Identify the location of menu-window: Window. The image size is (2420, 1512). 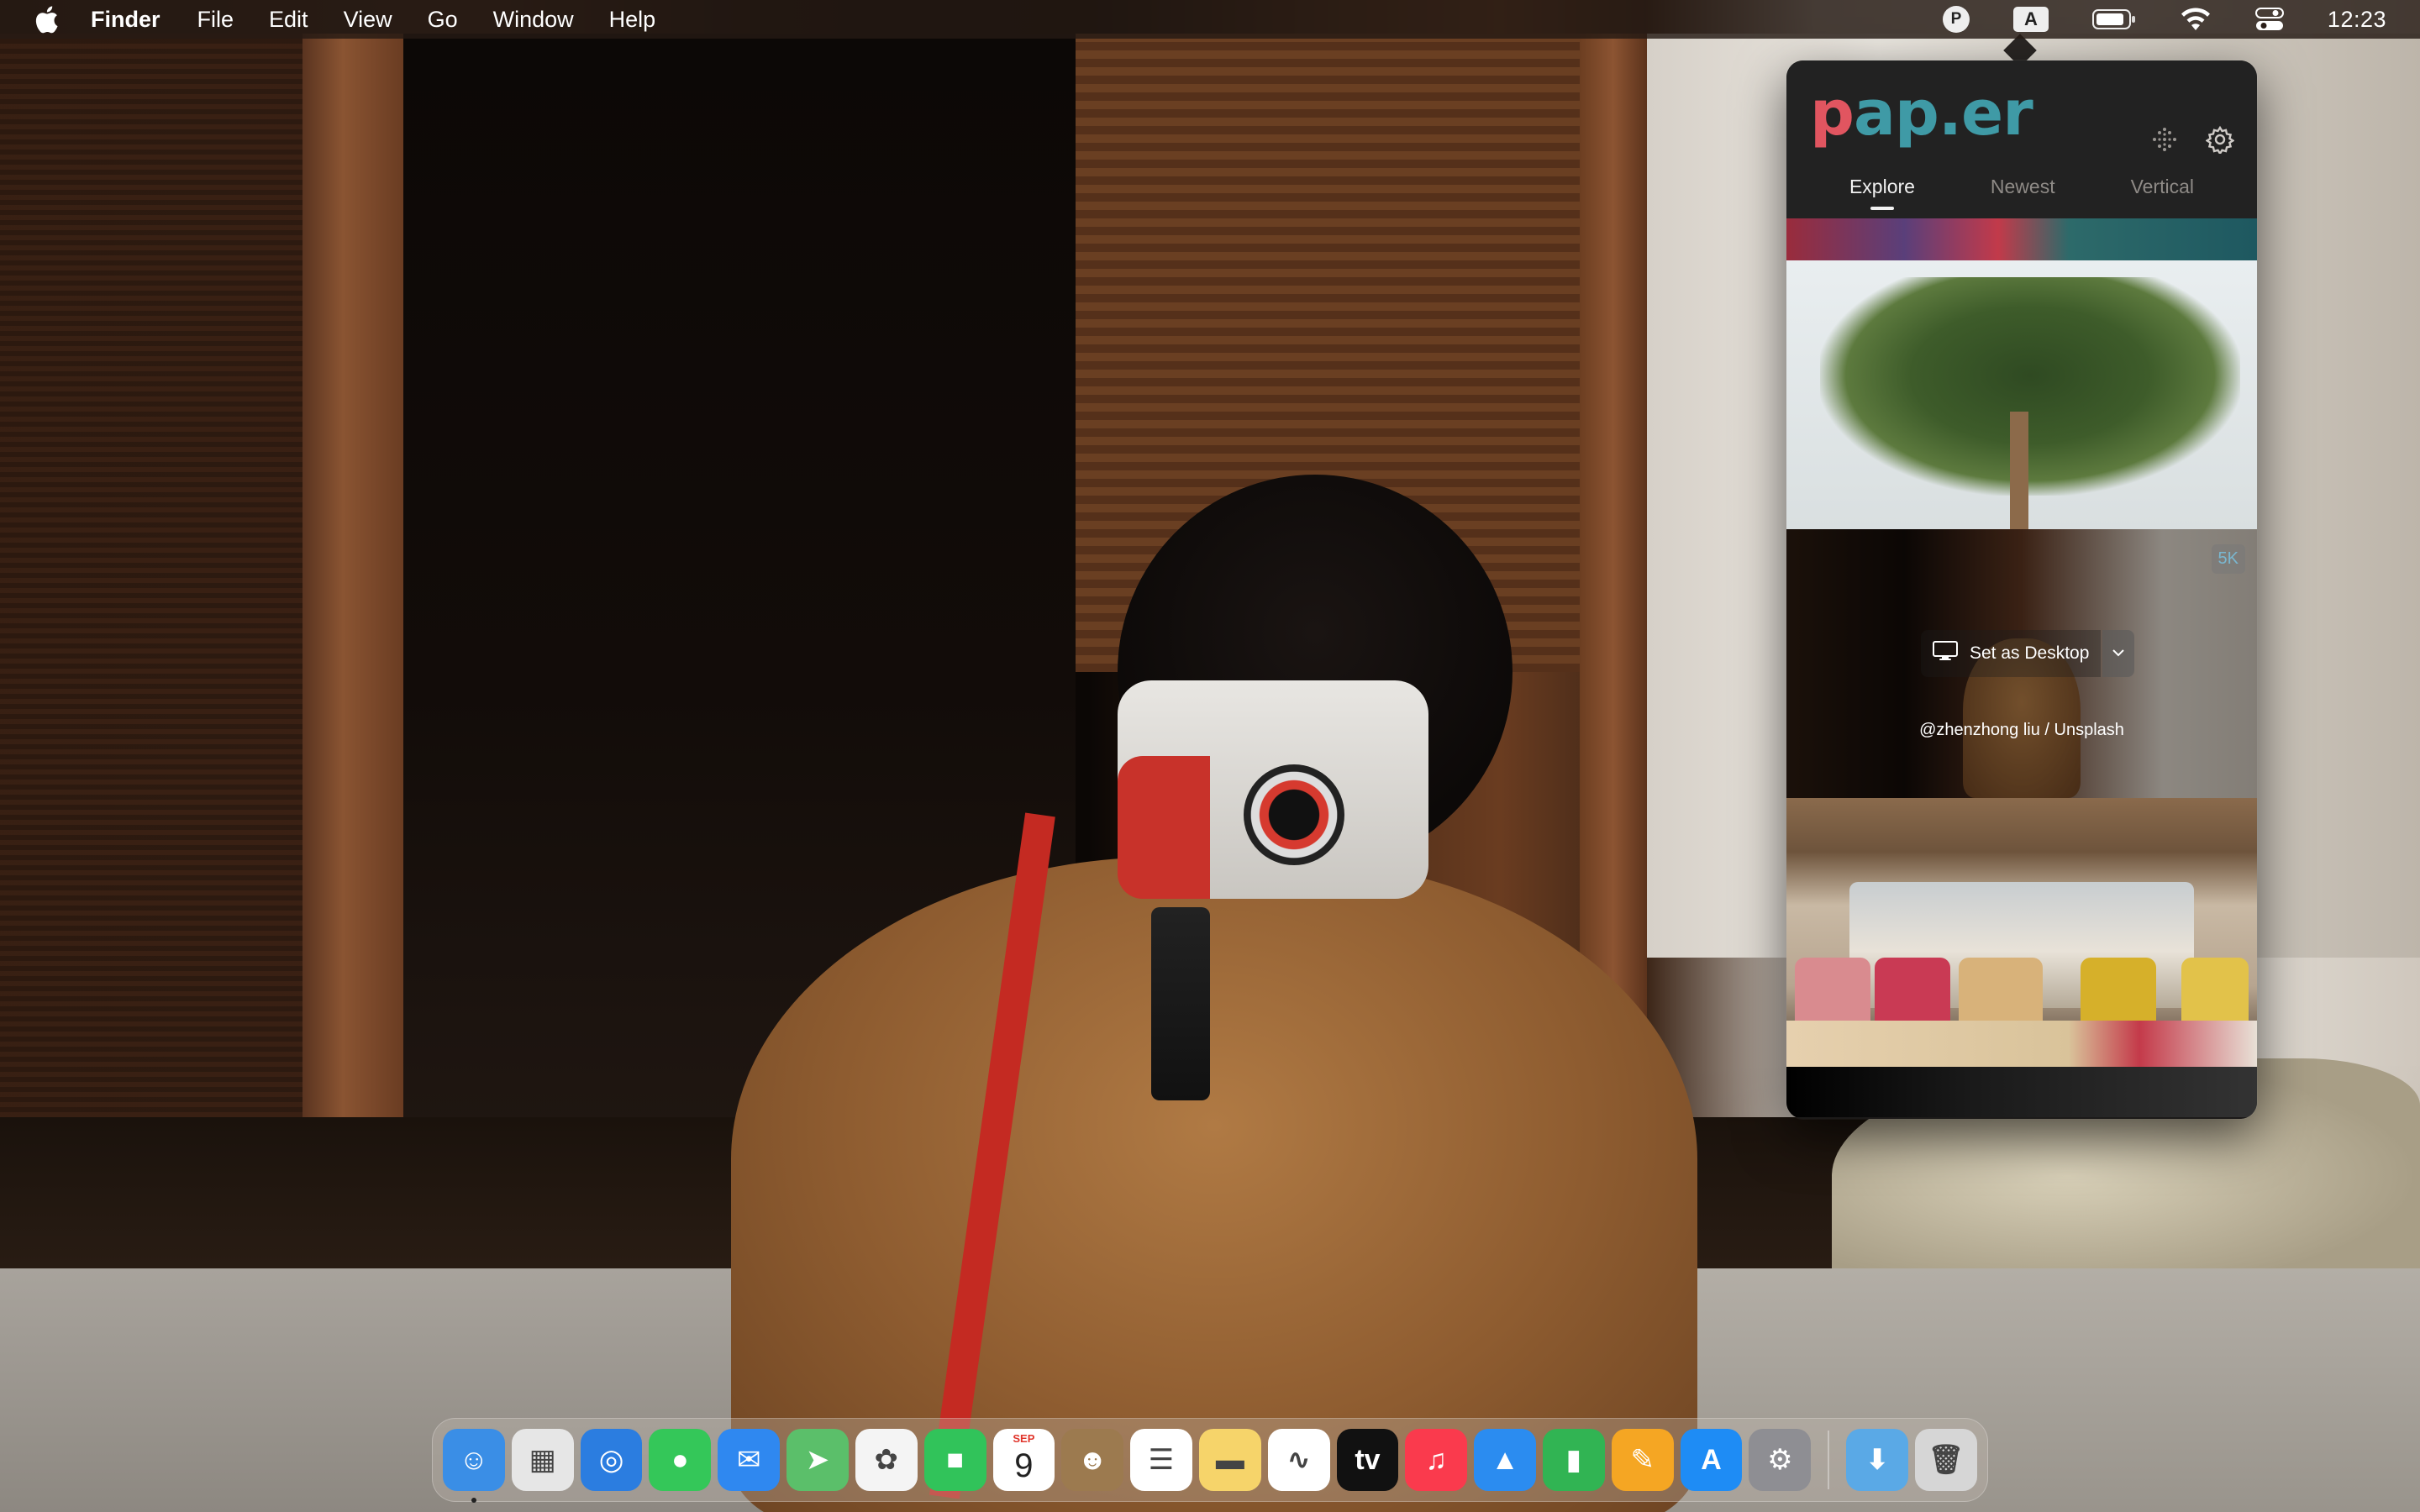
(533, 20).